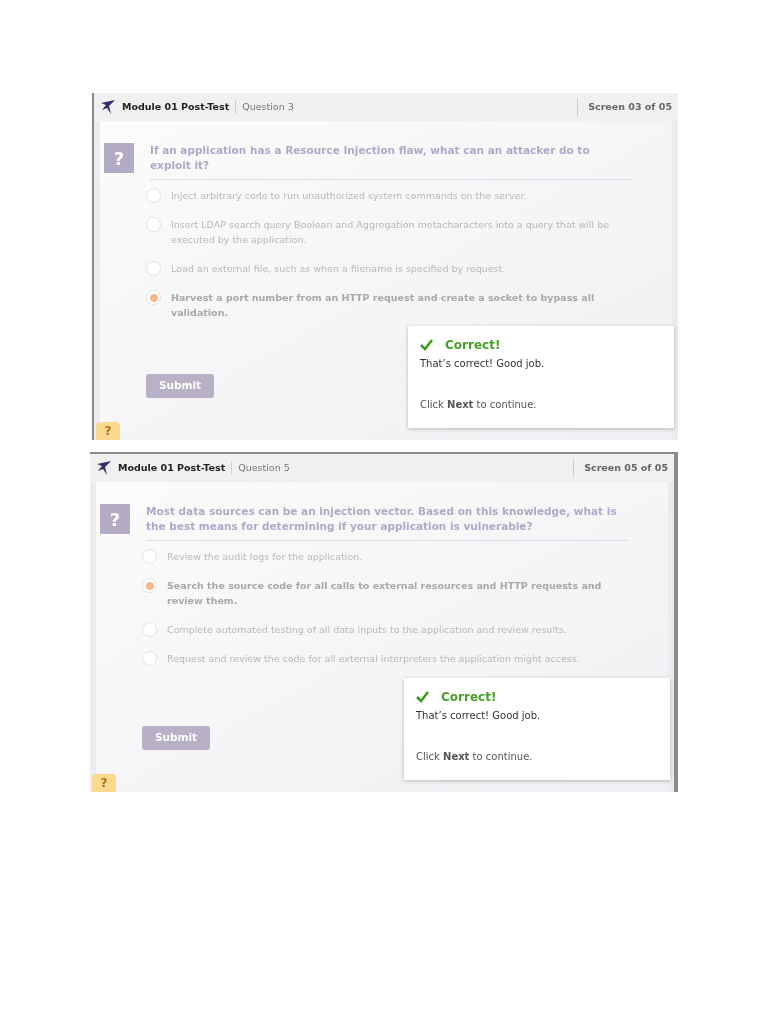  What do you see at coordinates (397, 593) in the screenshot?
I see `answer-option: Search the source code for all calls to external resources and HTTP requests and review them.` at bounding box center [397, 593].